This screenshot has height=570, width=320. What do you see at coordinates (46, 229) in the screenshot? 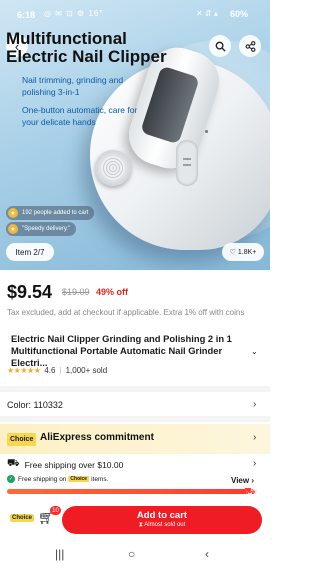
I see `speedy-delivery-text: "Speedy delivery."` at bounding box center [46, 229].